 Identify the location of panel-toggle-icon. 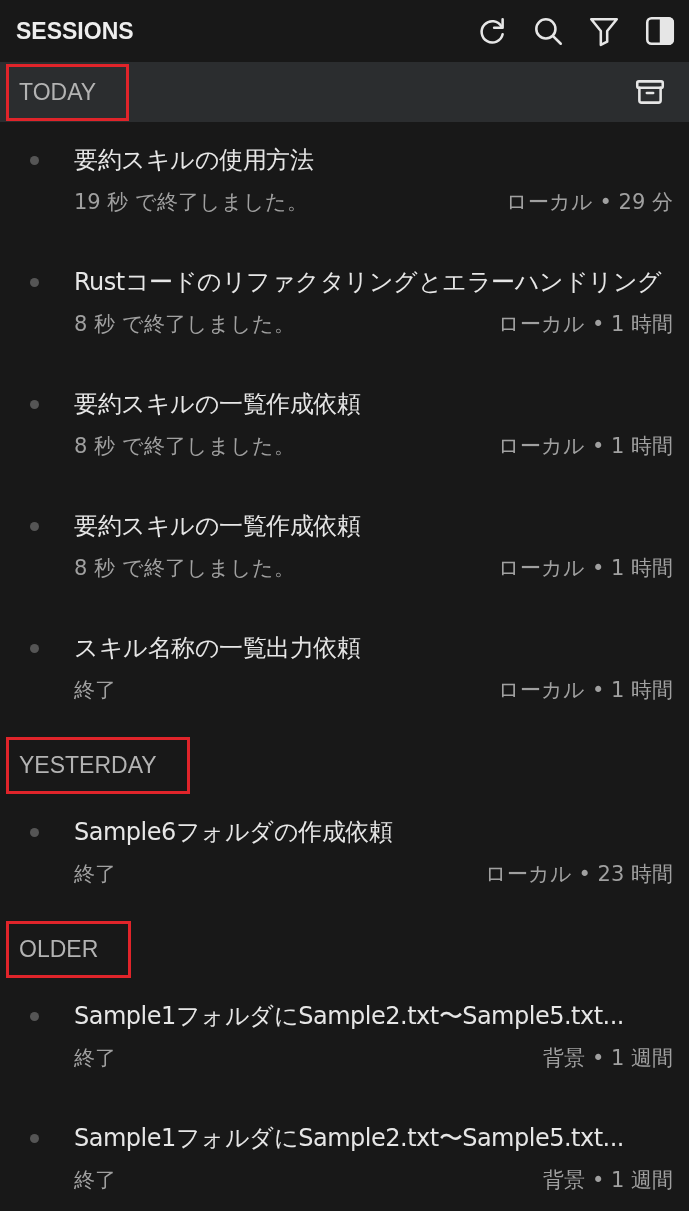
(660, 31).